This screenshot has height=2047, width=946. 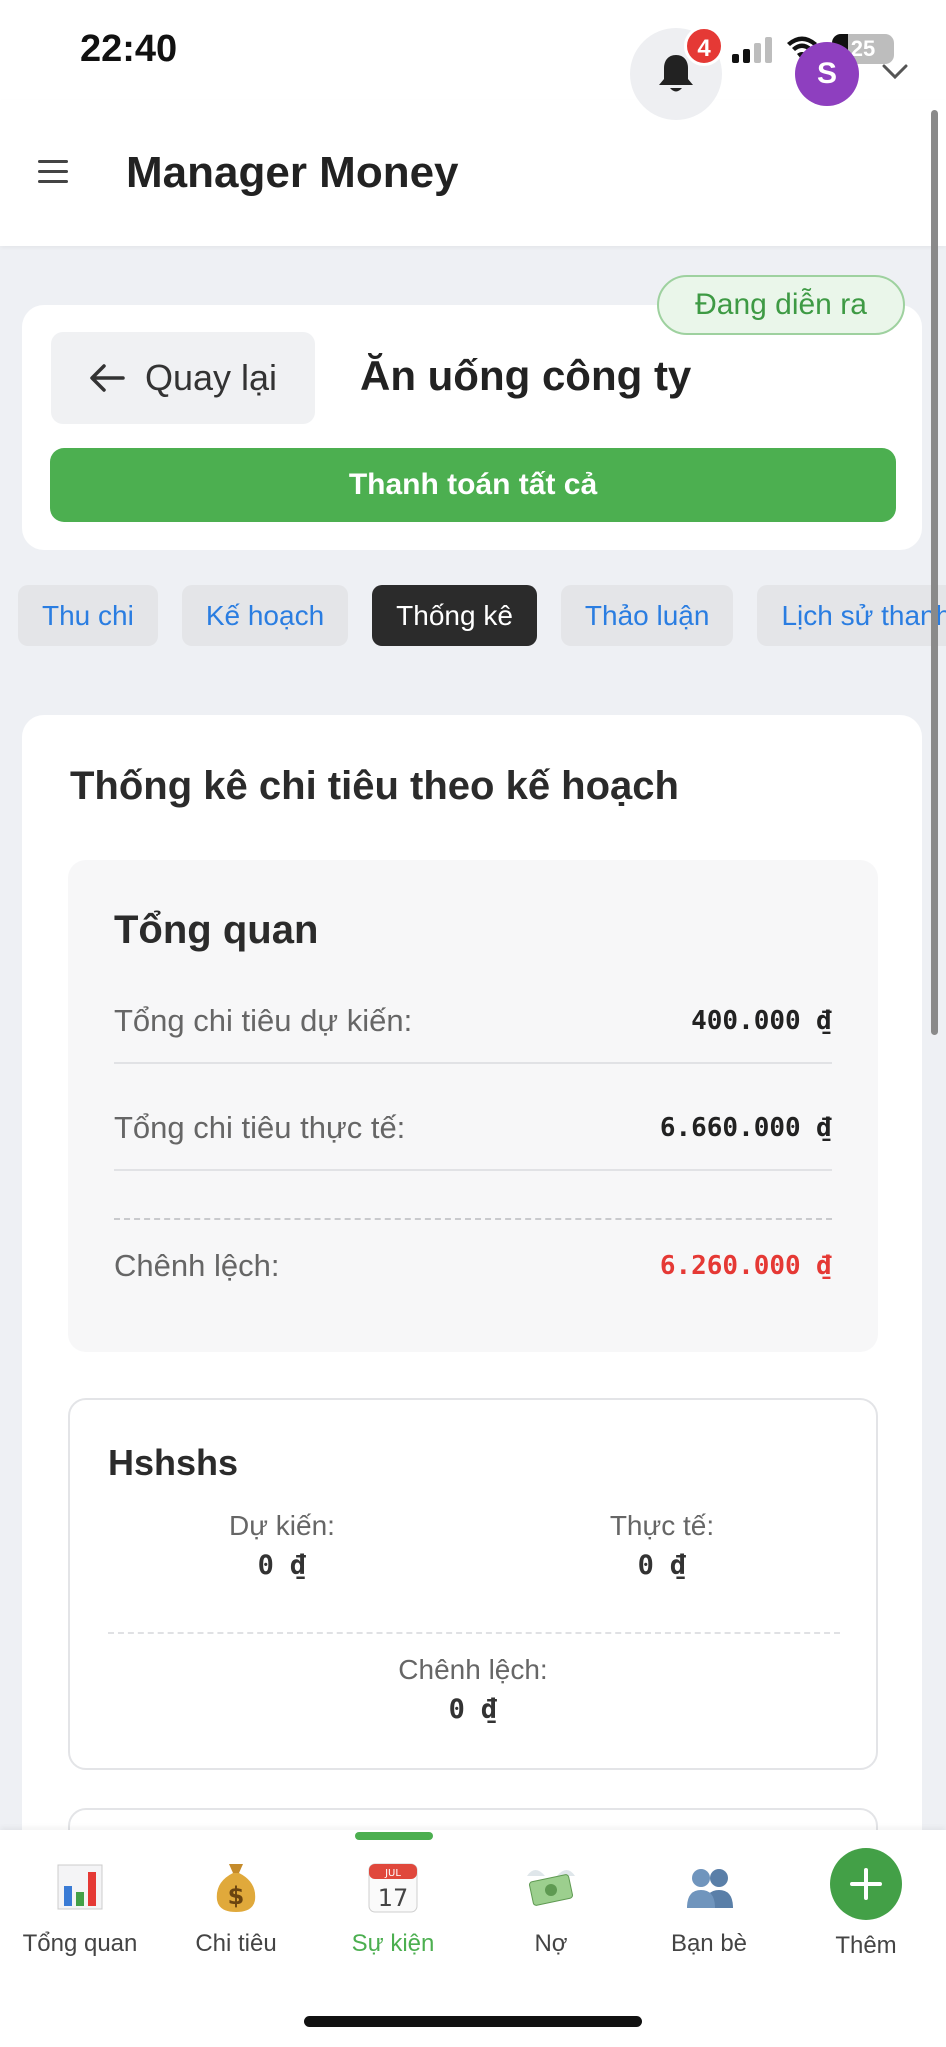 What do you see at coordinates (473, 1669) in the screenshot?
I see `plan-item-difference-label: Chênh lệch:` at bounding box center [473, 1669].